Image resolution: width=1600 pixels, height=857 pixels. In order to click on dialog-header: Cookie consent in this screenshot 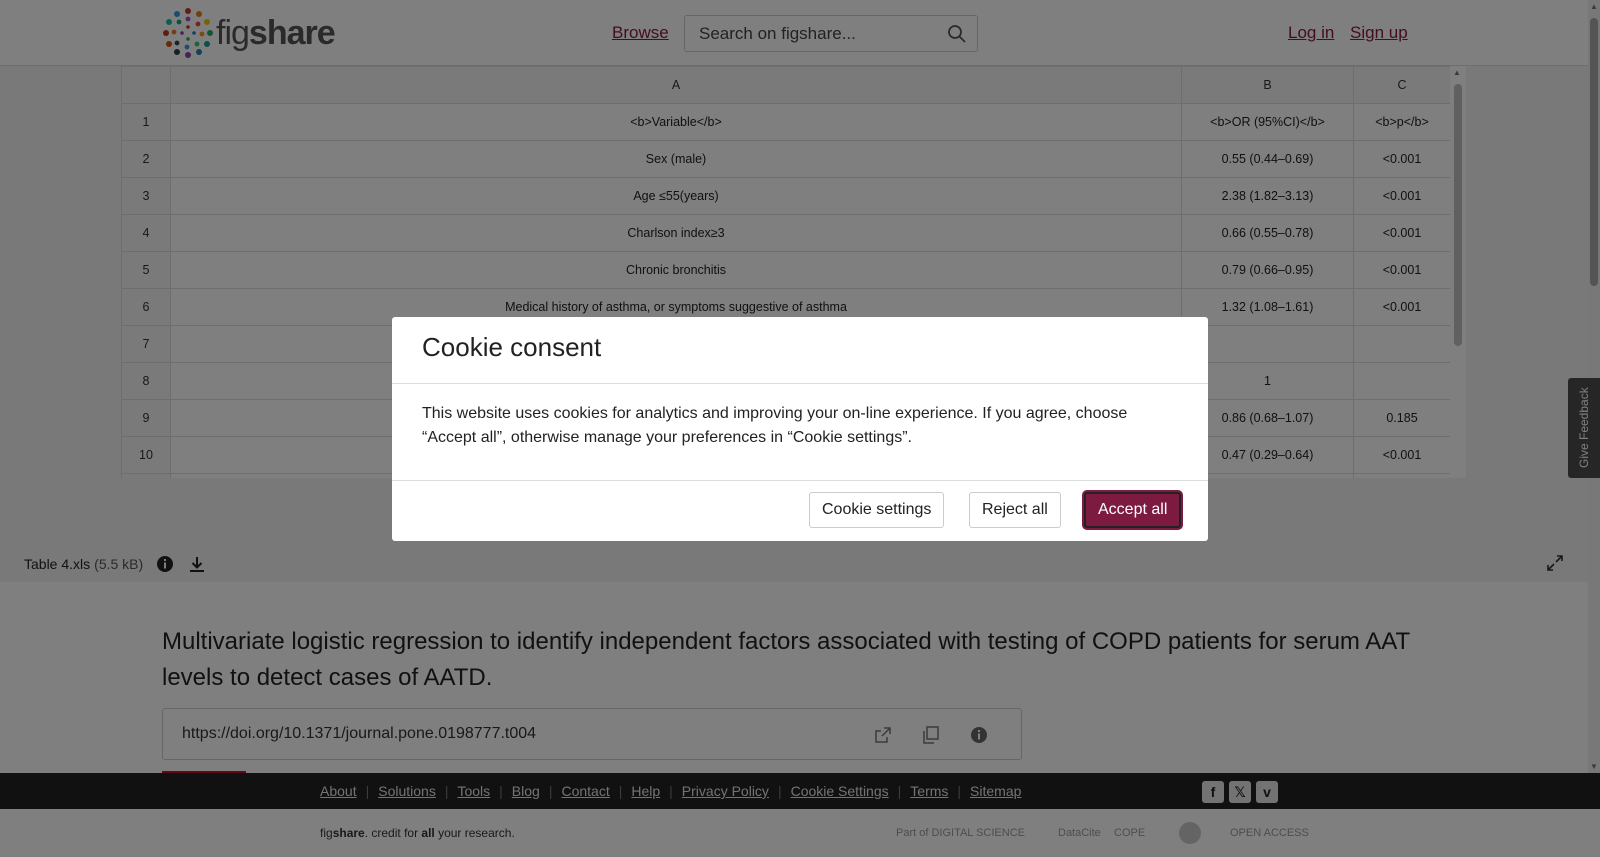, I will do `click(800, 350)`.